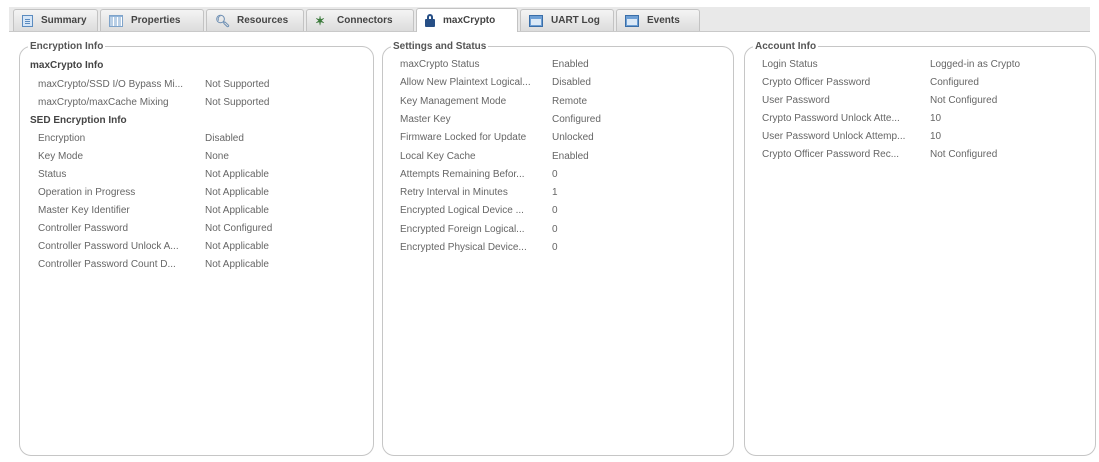 Image resolution: width=1099 pixels, height=462 pixels. I want to click on property-label: Encryption, so click(62, 138).